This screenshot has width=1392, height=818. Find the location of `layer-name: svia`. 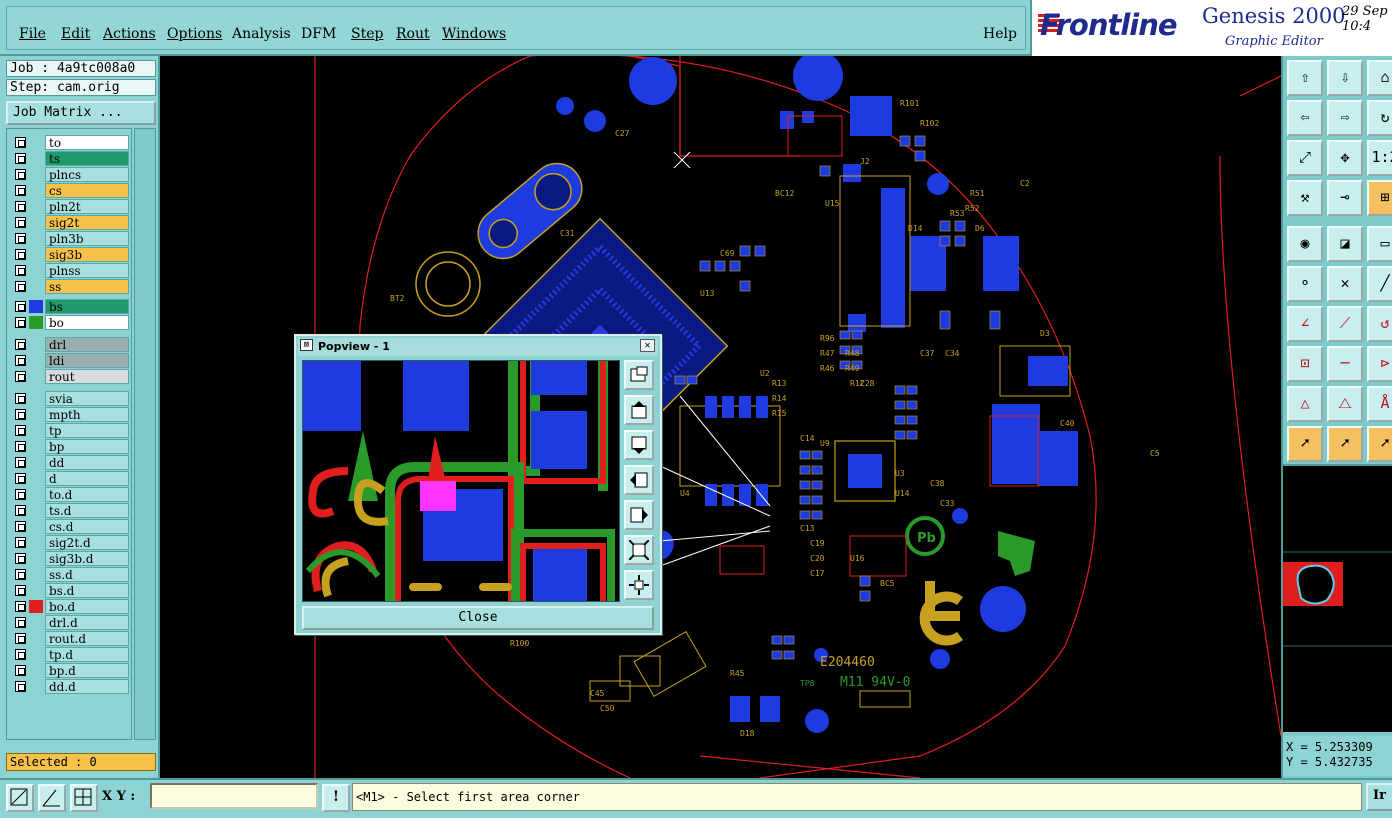

layer-name: svia is located at coordinates (87, 398).